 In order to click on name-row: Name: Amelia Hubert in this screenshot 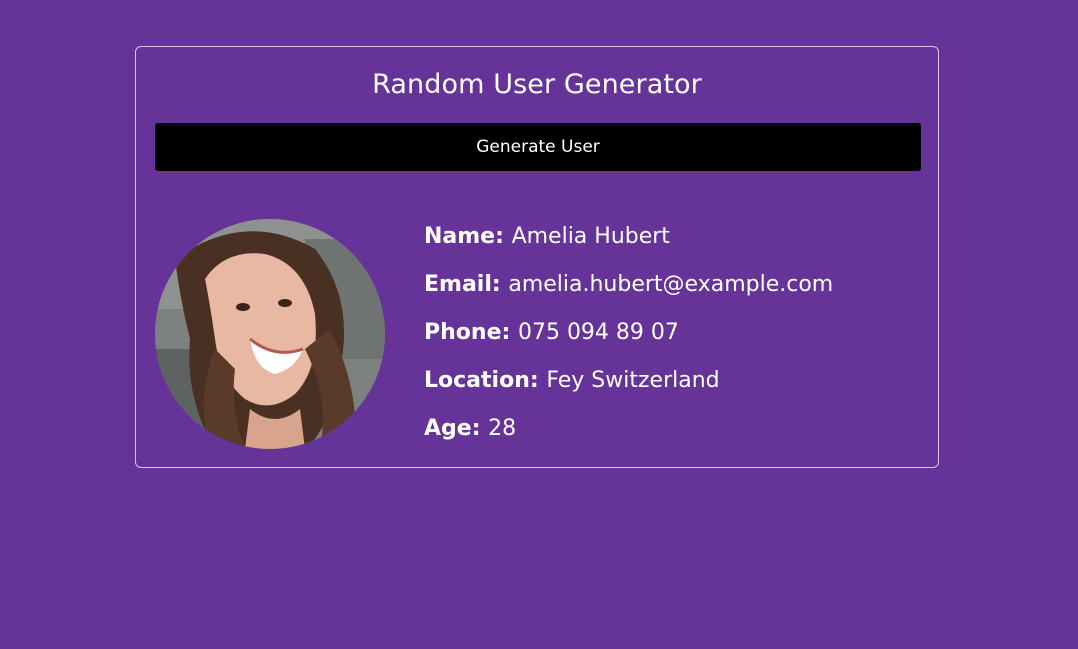, I will do `click(628, 245)`.